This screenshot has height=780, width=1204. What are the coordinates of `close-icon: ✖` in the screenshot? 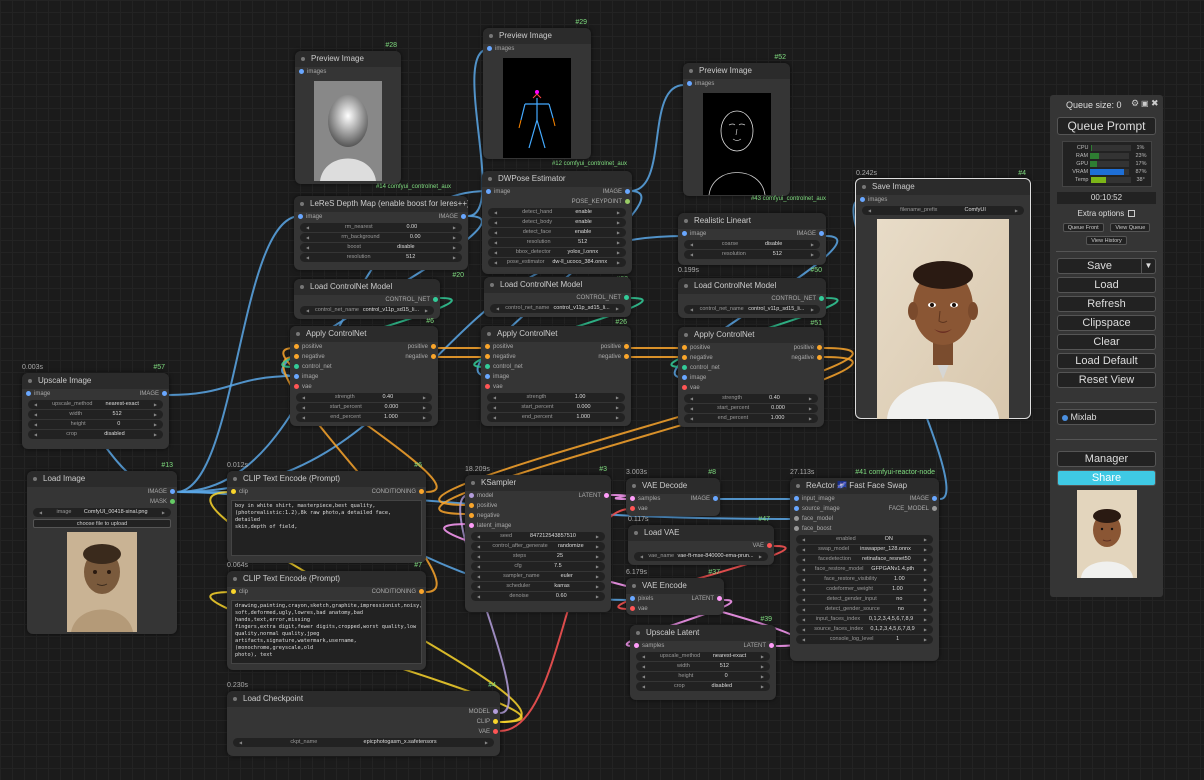 It's located at (1155, 103).